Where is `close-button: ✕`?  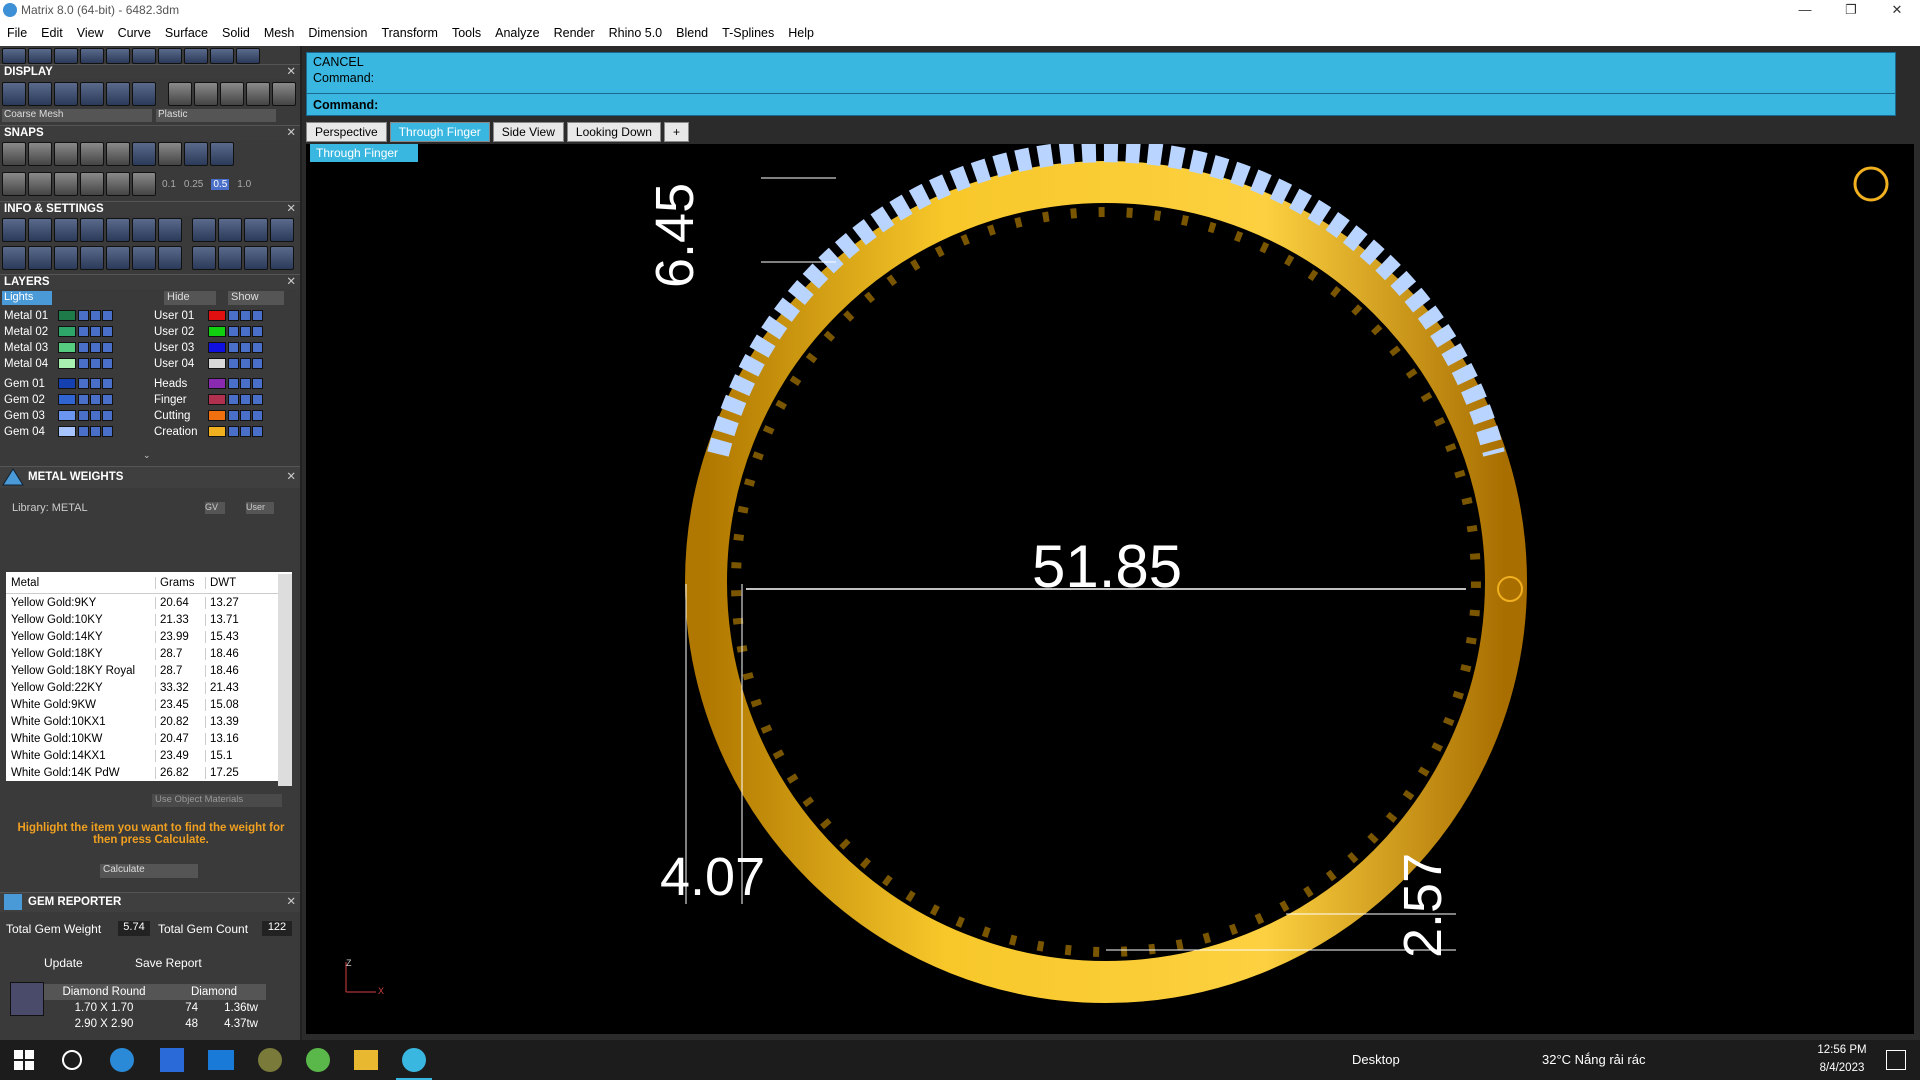
close-button: ✕ is located at coordinates (1897, 10).